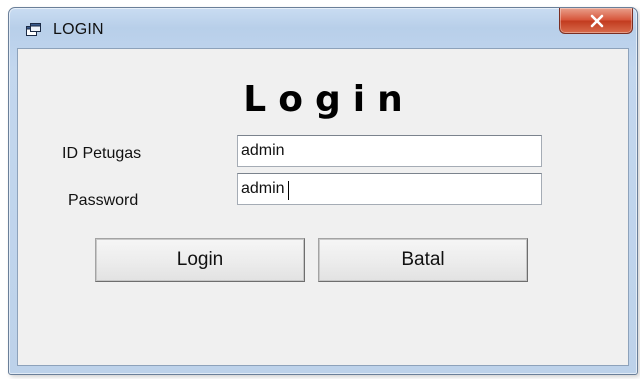 The image size is (640, 379). I want to click on text-caret, so click(288, 190).